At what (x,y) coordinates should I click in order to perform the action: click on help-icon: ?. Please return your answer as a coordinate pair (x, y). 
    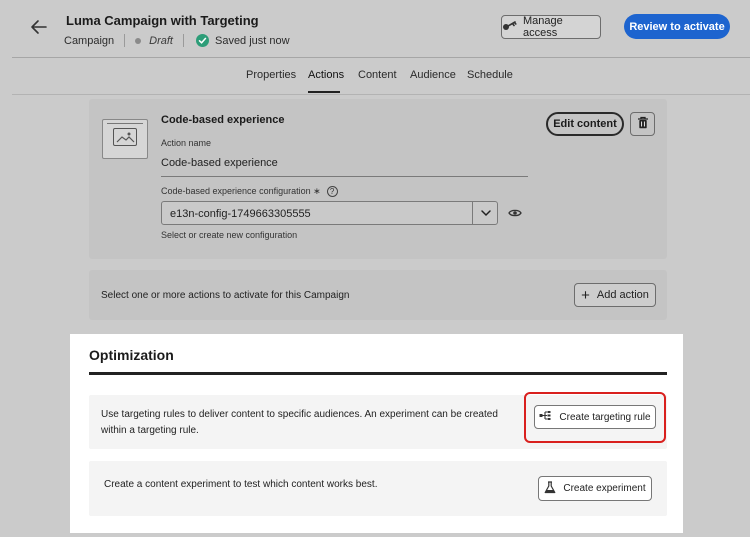
    Looking at the image, I should click on (332, 191).